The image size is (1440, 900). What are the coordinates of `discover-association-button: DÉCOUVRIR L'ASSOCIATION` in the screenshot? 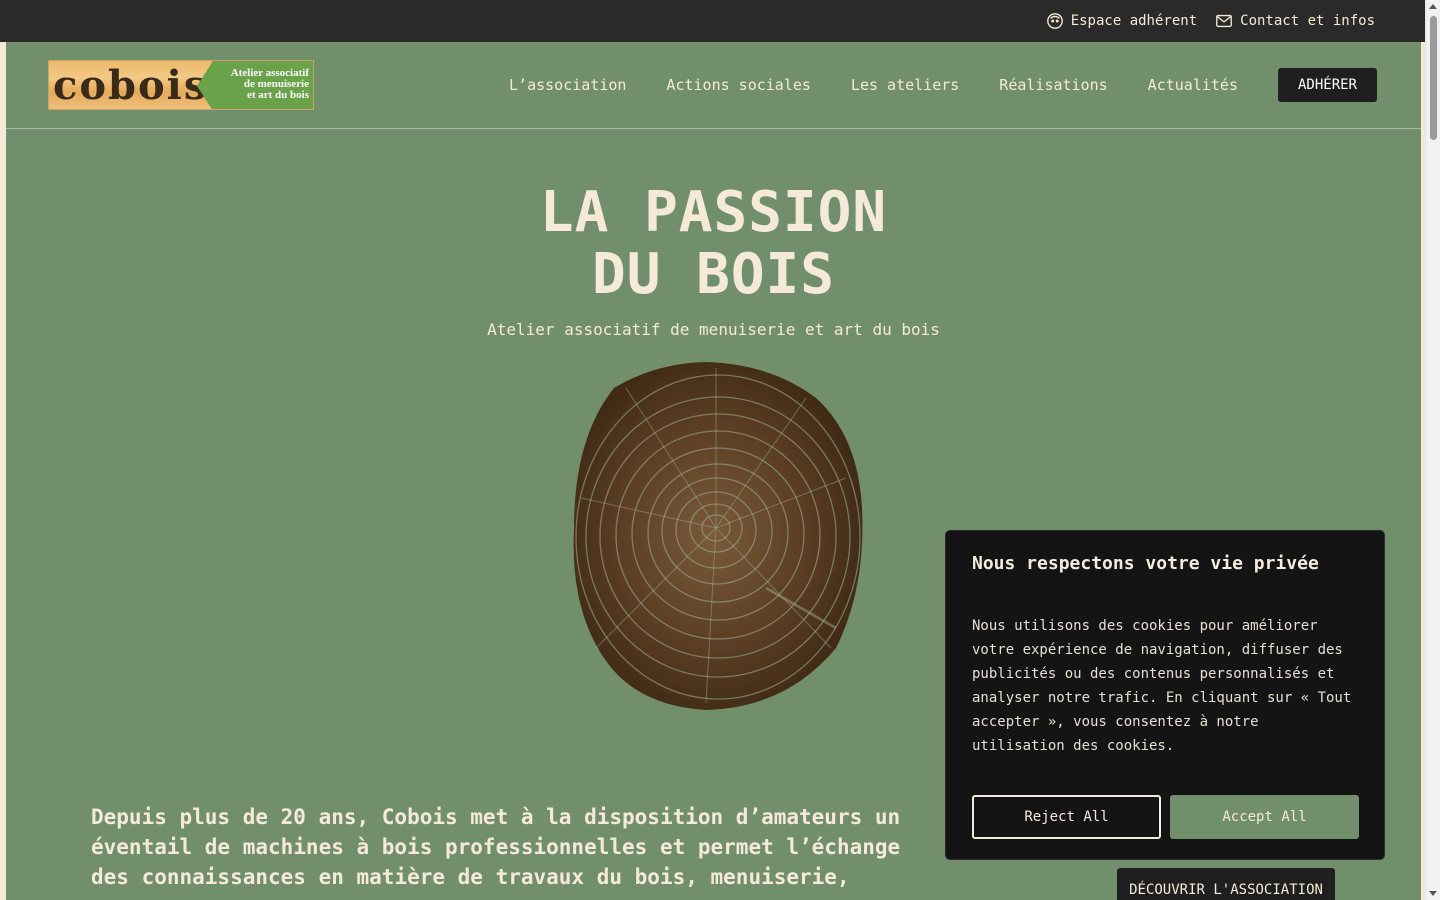 It's located at (1226, 884).